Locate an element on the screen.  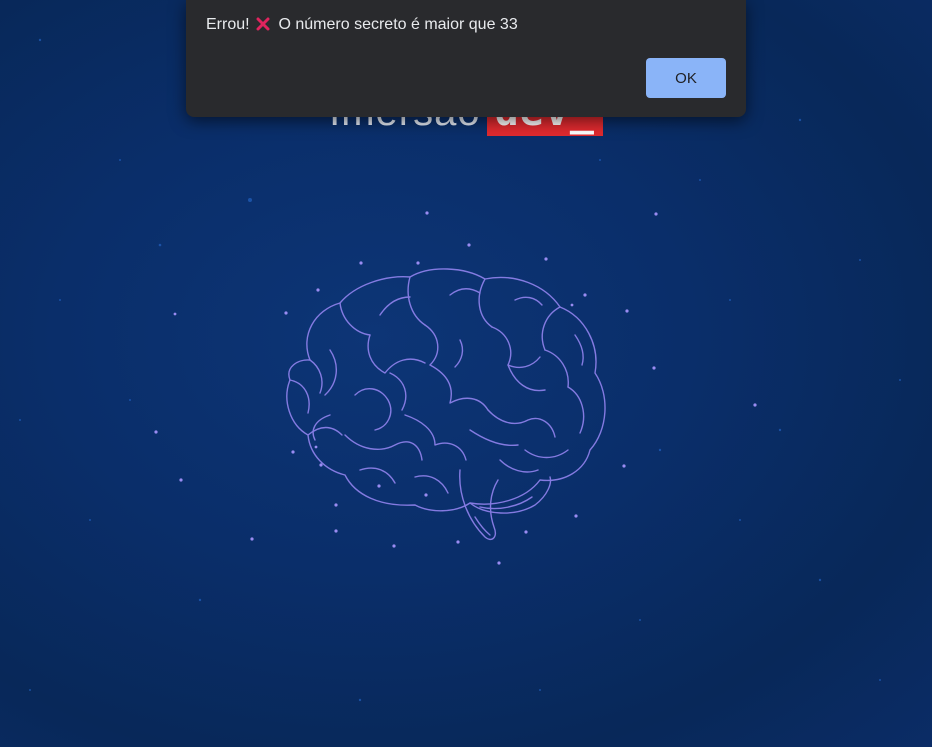
alert-message-prefix: Errou! is located at coordinates (228, 24).